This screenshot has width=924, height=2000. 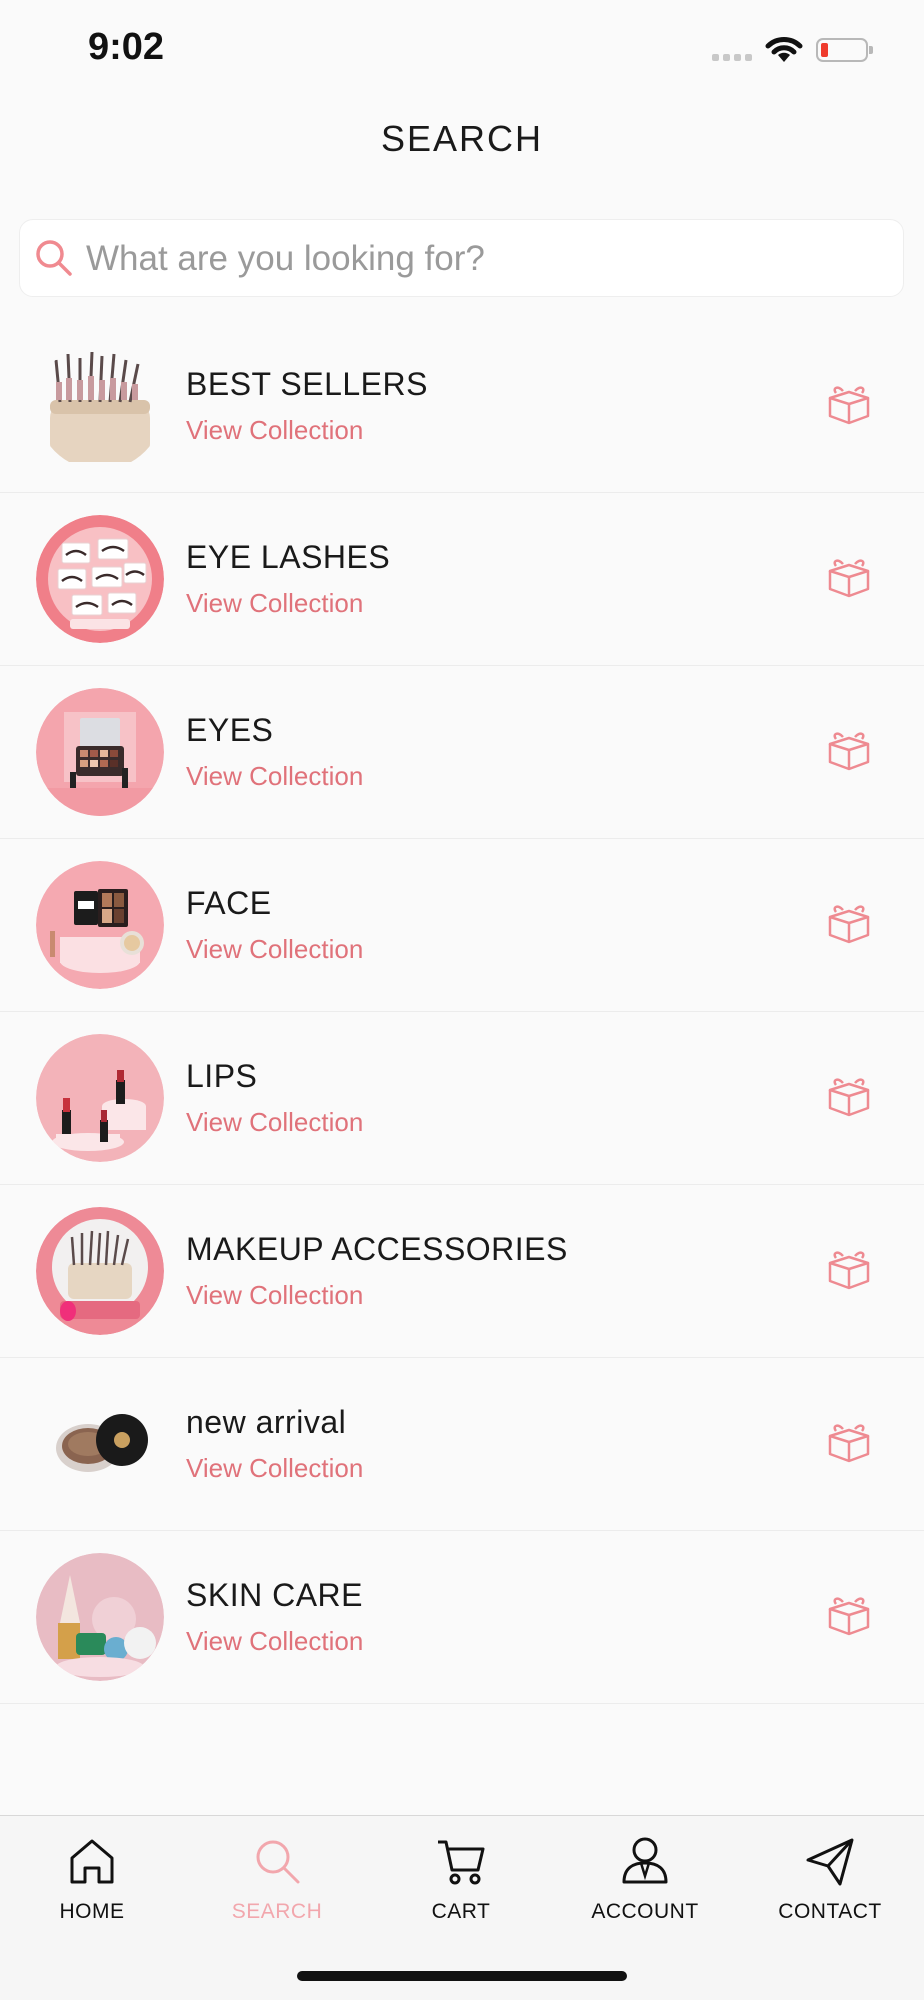 What do you see at coordinates (462, 138) in the screenshot?
I see `page-title: SEARCH` at bounding box center [462, 138].